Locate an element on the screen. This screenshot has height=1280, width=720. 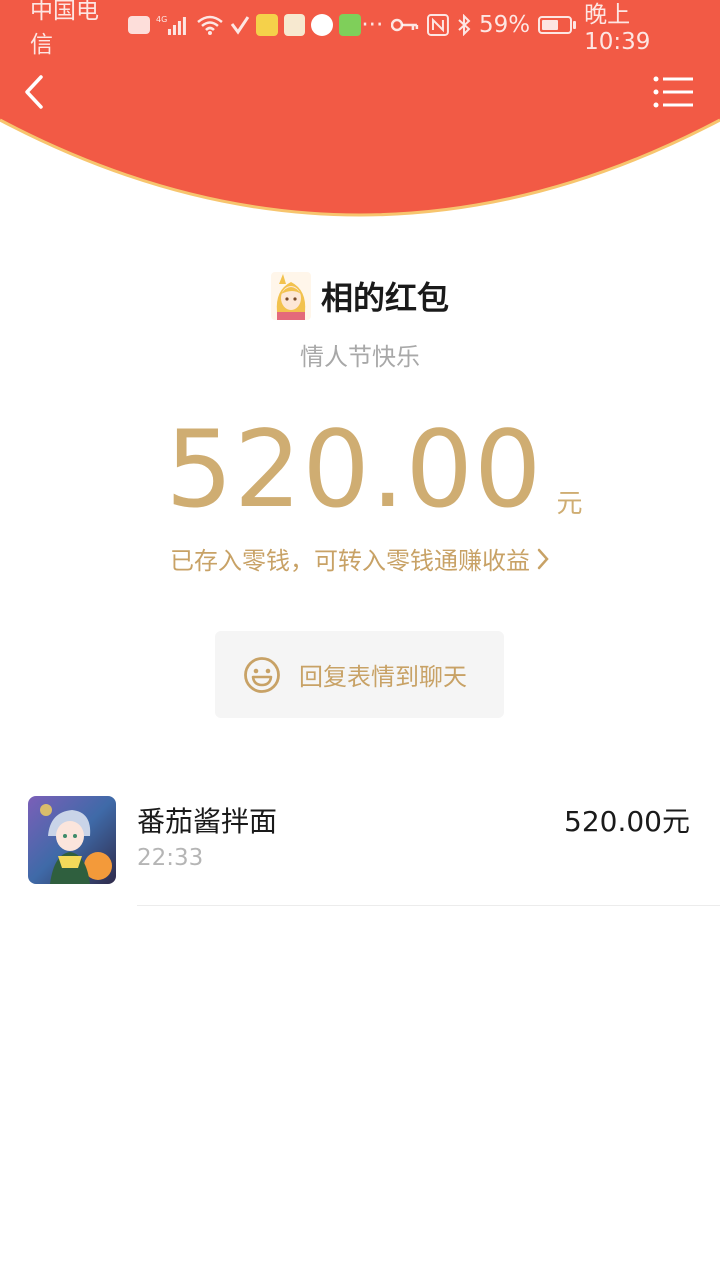
back-button is located at coordinates (34, 92).